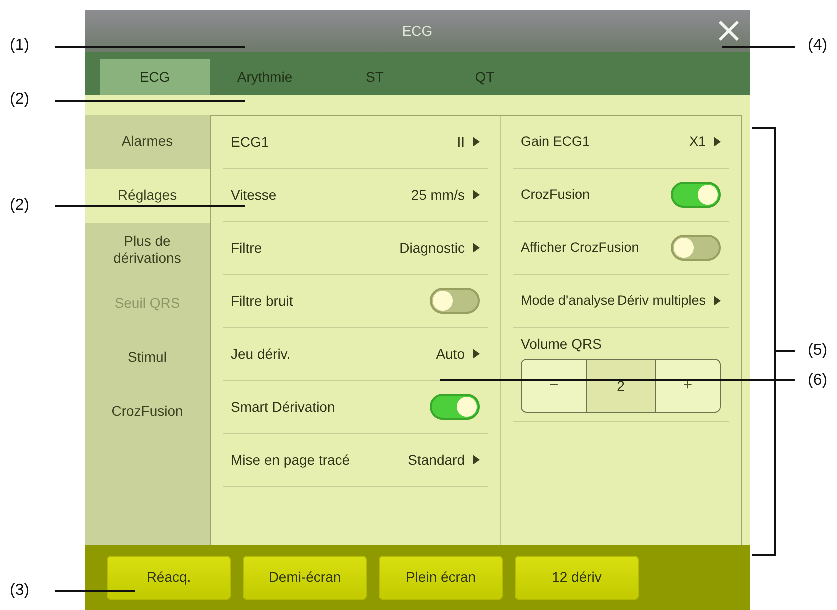 This screenshot has width=837, height=610. I want to click on setting-row: Gain ECG1 X1, so click(621, 142).